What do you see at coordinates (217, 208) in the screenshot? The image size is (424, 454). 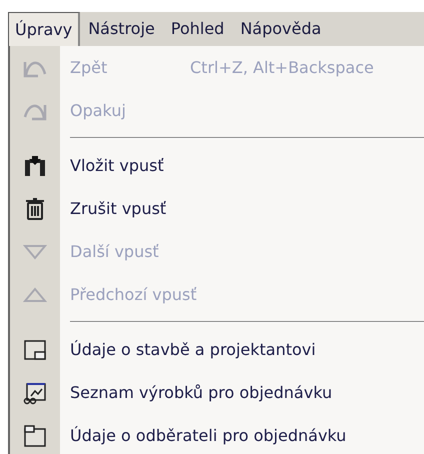 I see `menu-item: Zrušit vpusť` at bounding box center [217, 208].